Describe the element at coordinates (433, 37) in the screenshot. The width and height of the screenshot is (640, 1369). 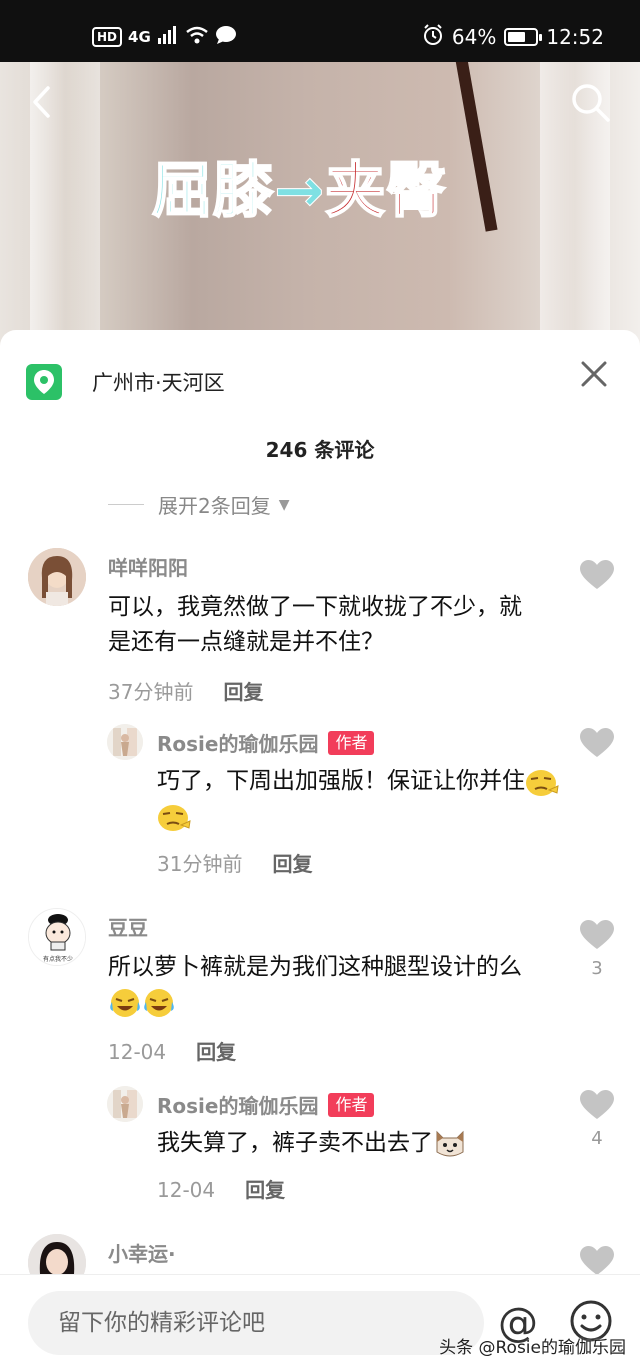
I see `alarm-icon` at that location.